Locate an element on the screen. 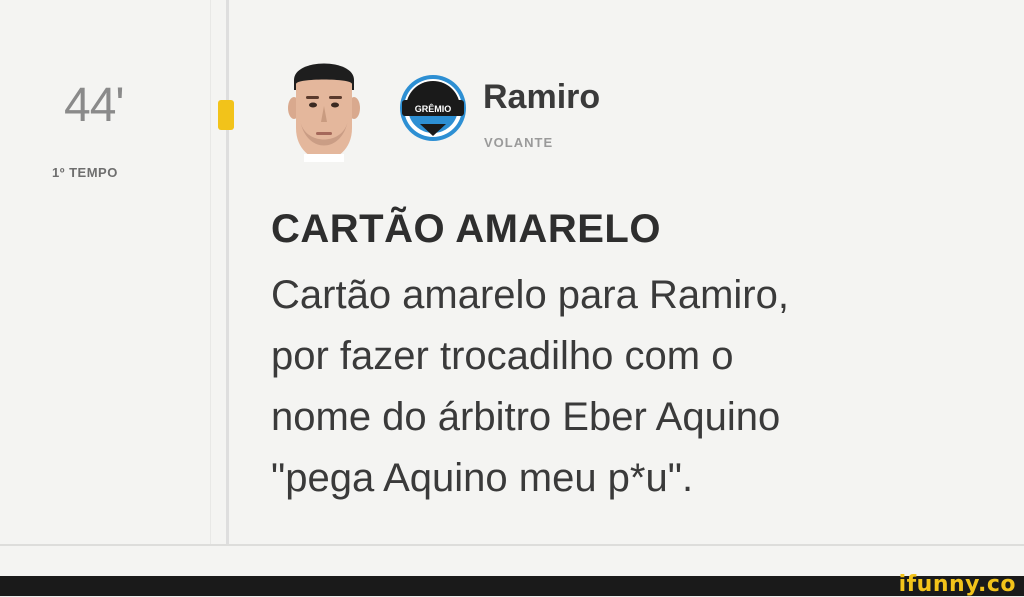 This screenshot has height=597, width=1024. player-avatar is located at coordinates (324, 106).